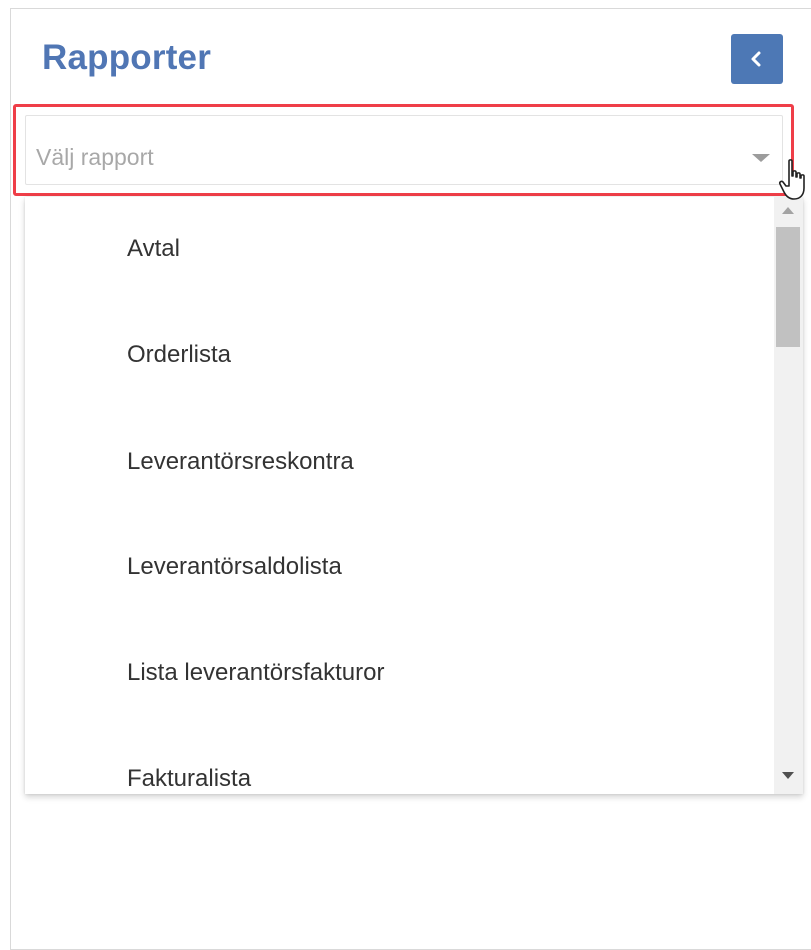 The height and width of the screenshot is (950, 811). What do you see at coordinates (95, 157) in the screenshot?
I see `report-select-placeholder: Välj rapport` at bounding box center [95, 157].